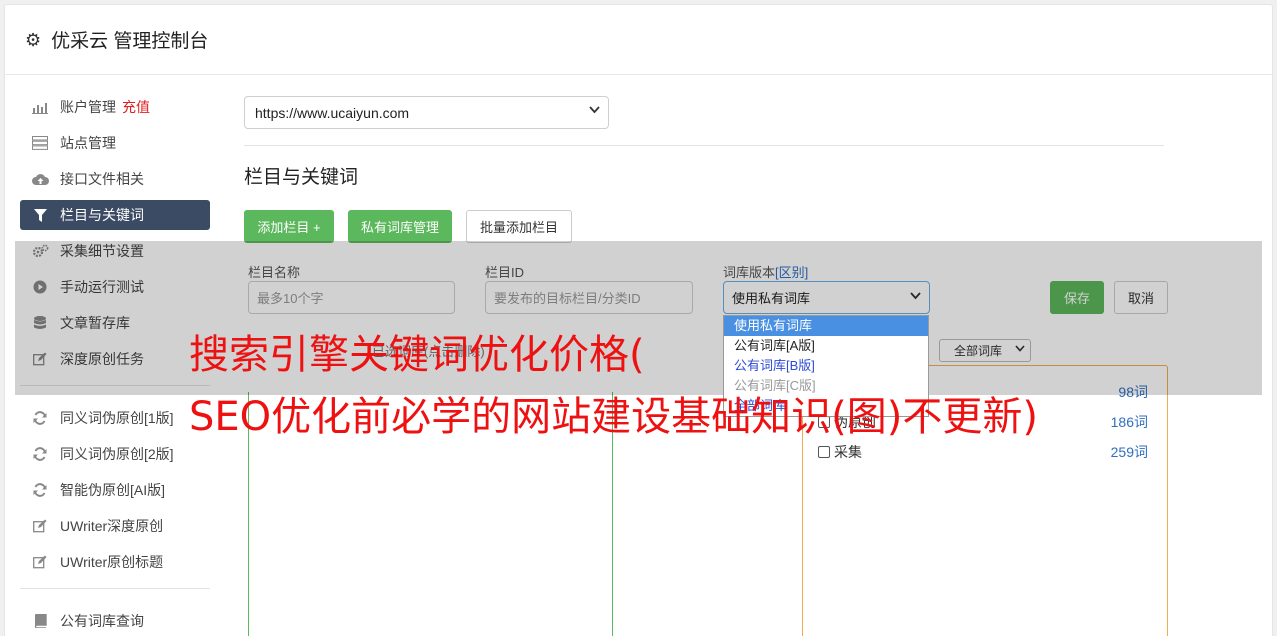 The height and width of the screenshot is (636, 1277). Describe the element at coordinates (1129, 452) in the screenshot. I see `lib-item-count: 259词` at that location.